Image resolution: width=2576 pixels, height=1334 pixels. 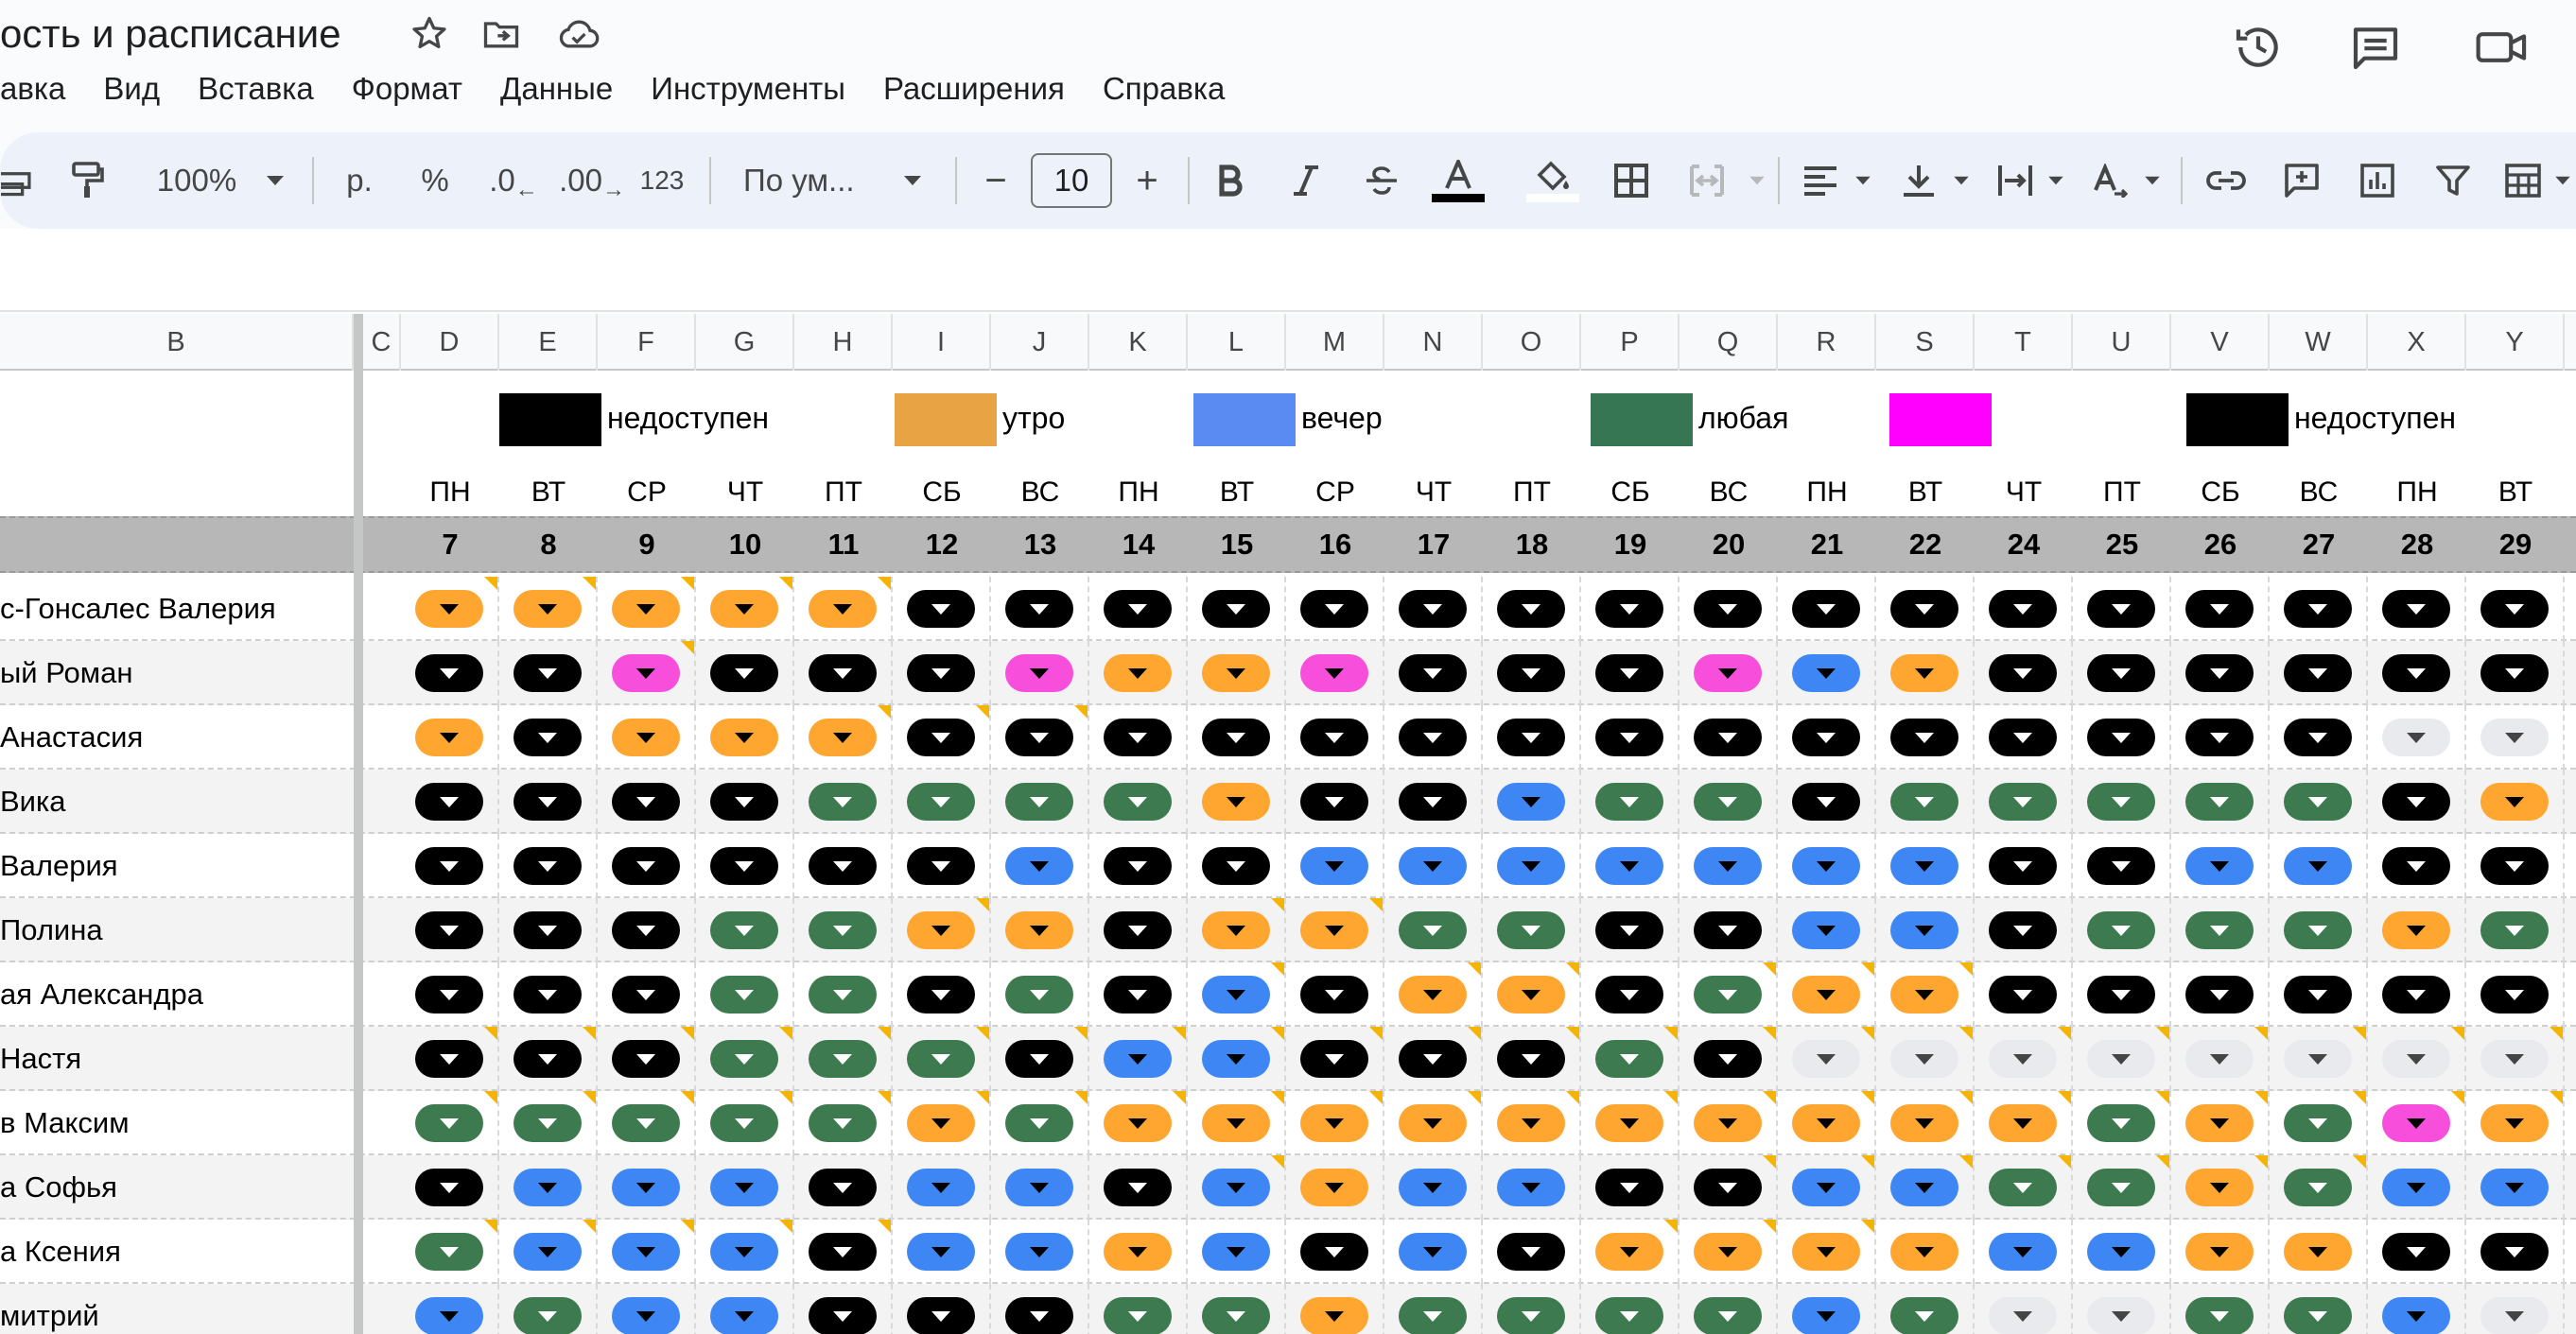 I want to click on vertical-align-icon, so click(x=1918, y=180).